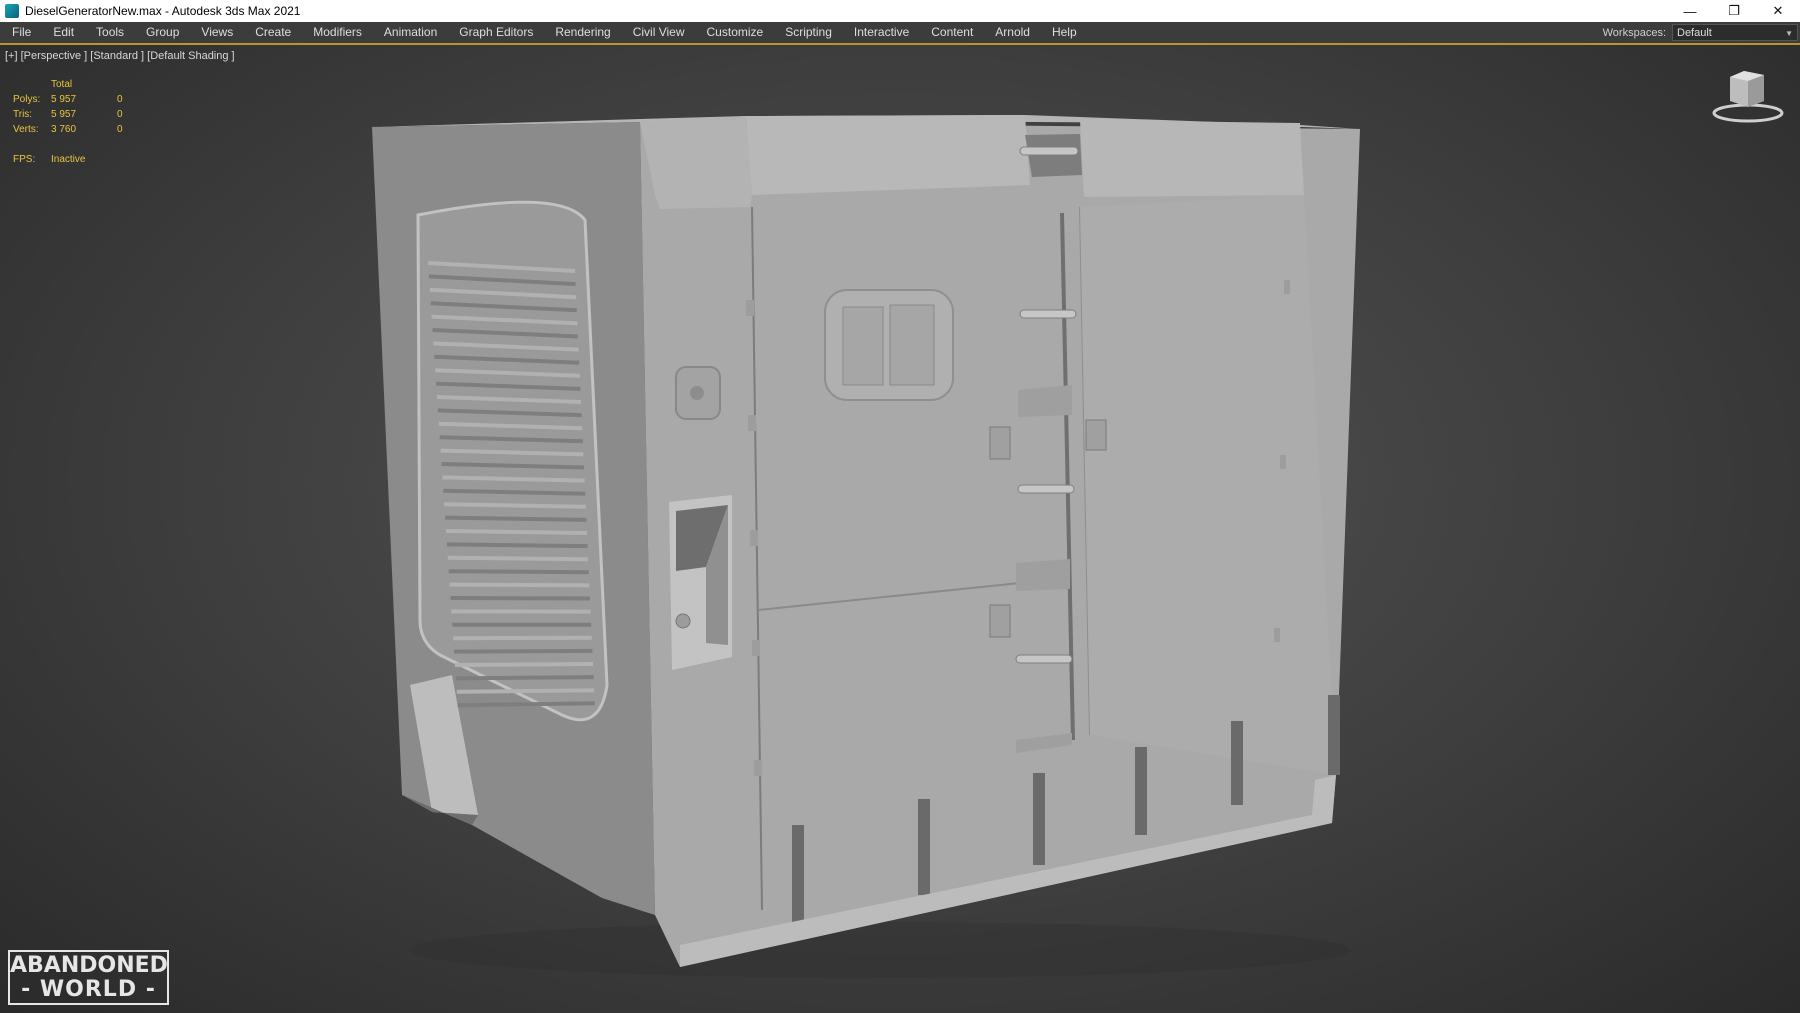  Describe the element at coordinates (26, 129) in the screenshot. I see `verts-label: Verts:` at that location.